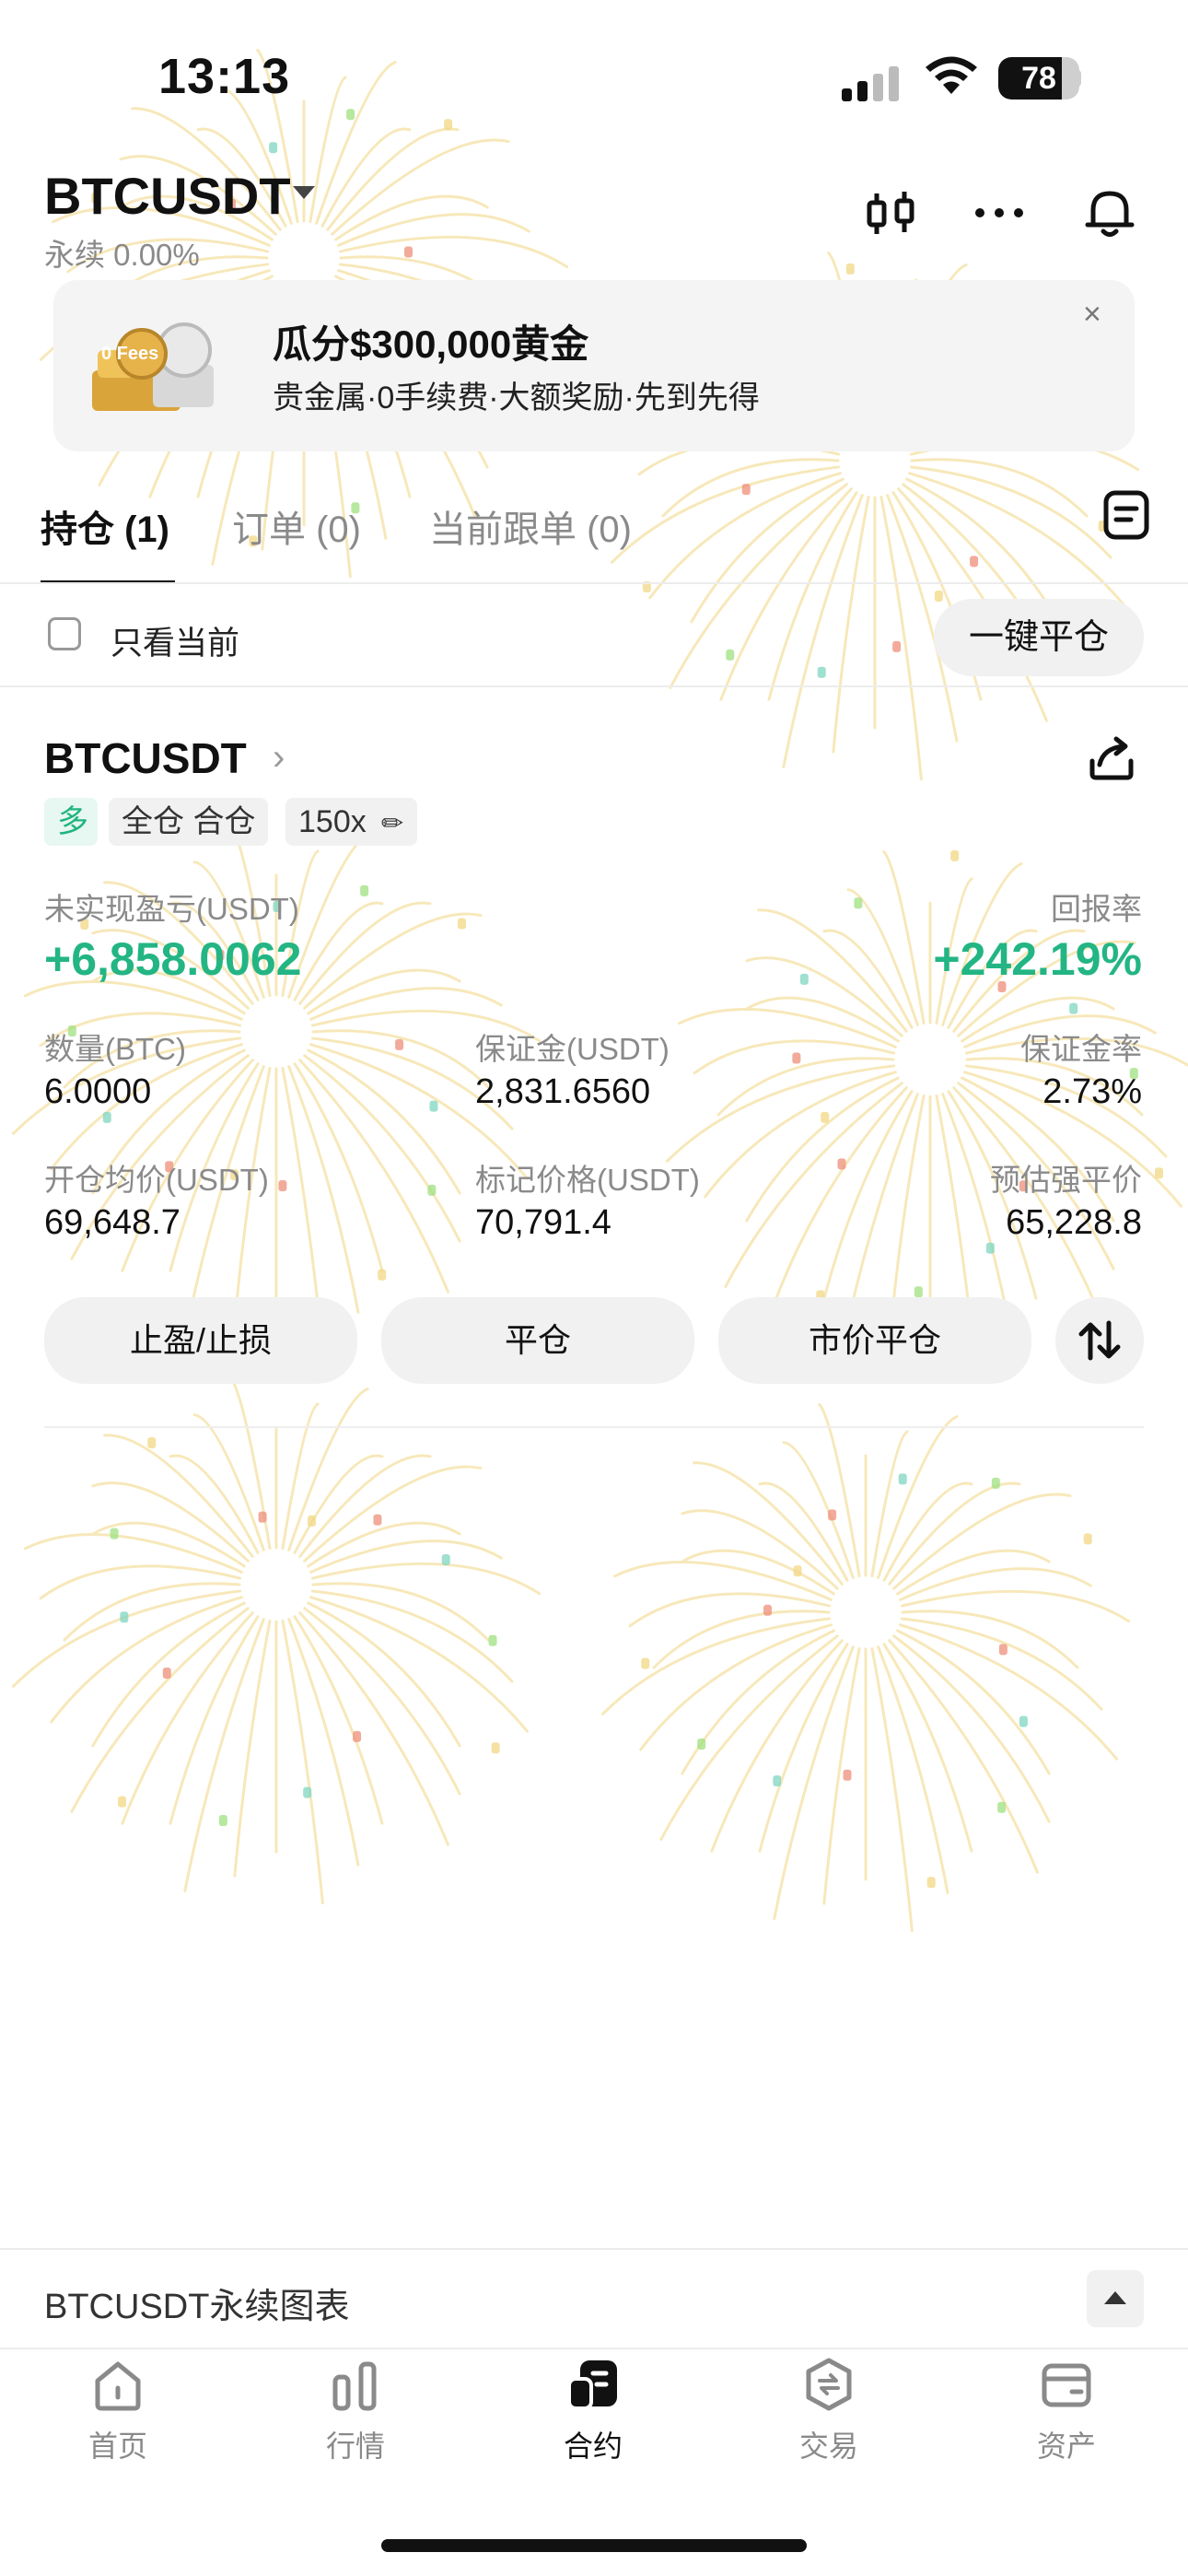  Describe the element at coordinates (829, 2384) in the screenshot. I see `trade-icon` at that location.